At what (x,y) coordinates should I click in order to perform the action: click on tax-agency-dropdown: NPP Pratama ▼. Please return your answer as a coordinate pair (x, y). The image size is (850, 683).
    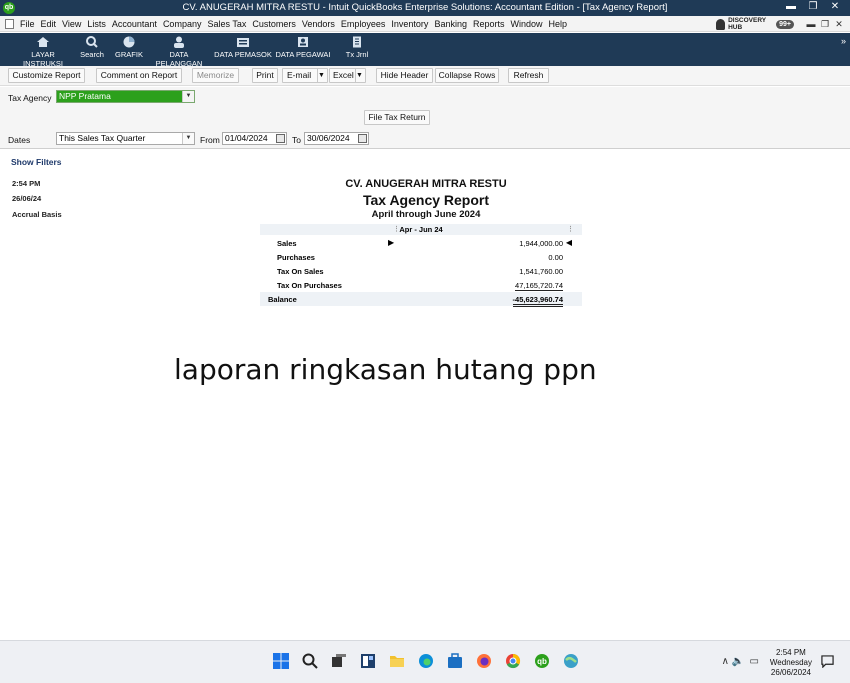
    Looking at the image, I should click on (125, 96).